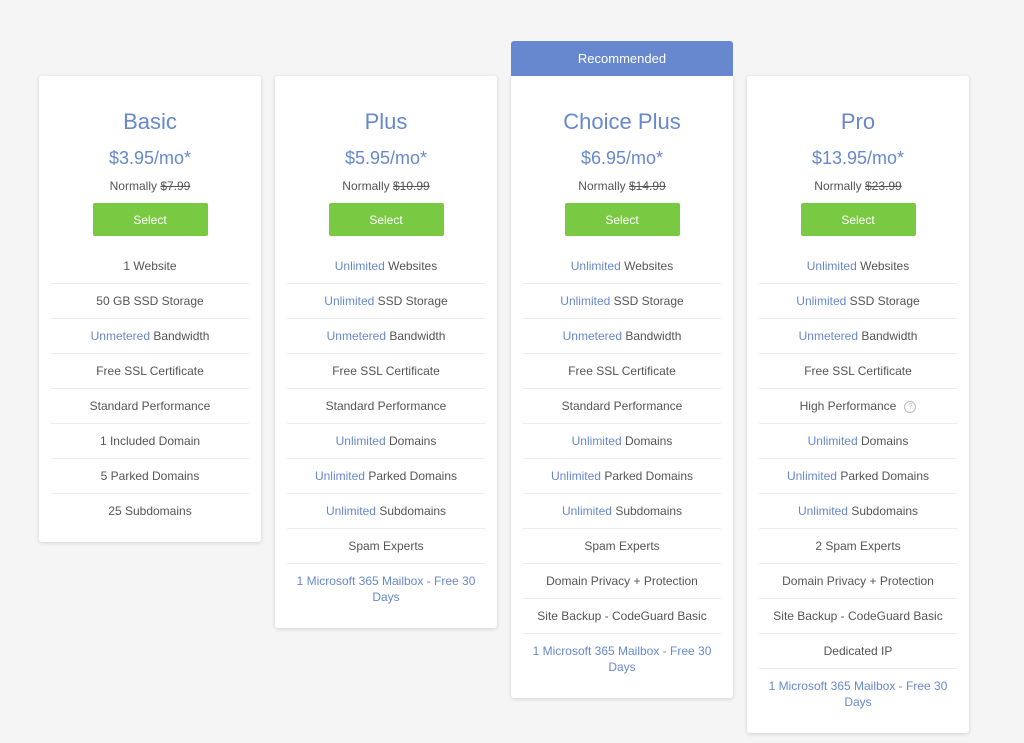 This screenshot has width=1024, height=743. What do you see at coordinates (150, 158) in the screenshot?
I see `plan-price: $3.95/mo*` at bounding box center [150, 158].